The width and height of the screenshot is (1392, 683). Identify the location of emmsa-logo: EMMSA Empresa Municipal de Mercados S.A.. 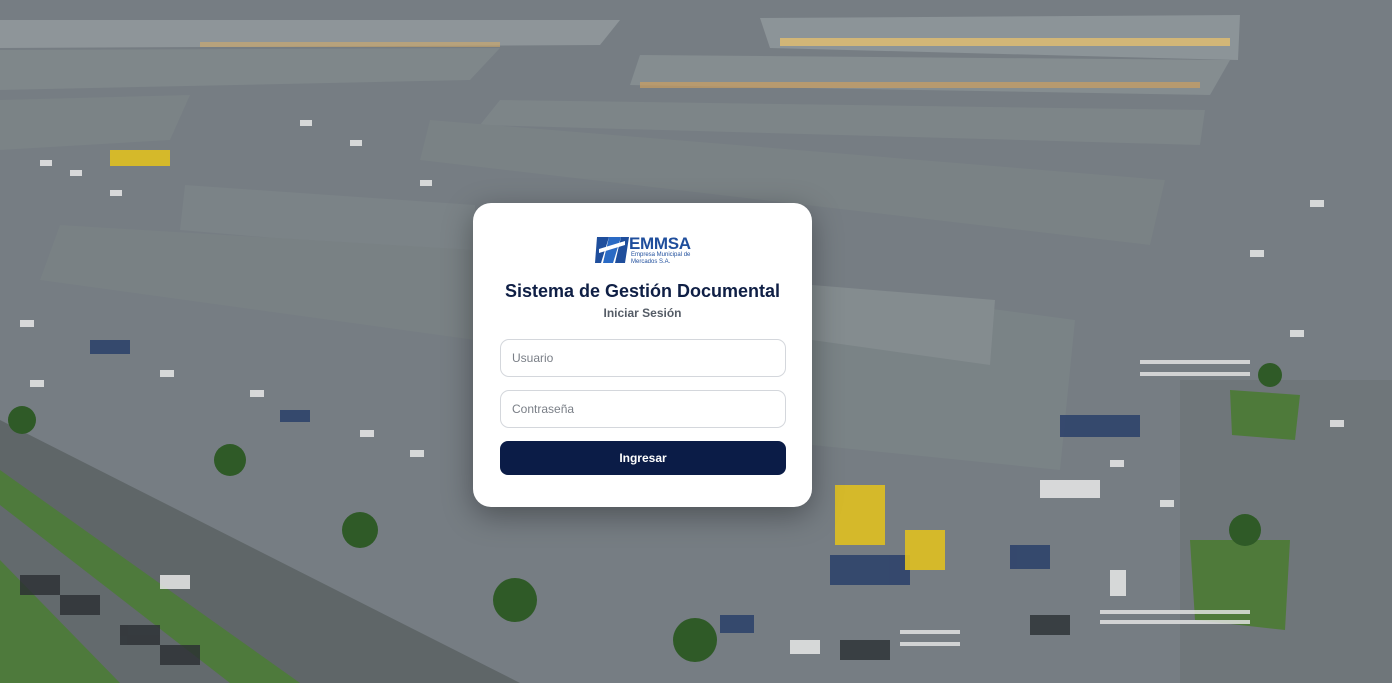
(645, 250).